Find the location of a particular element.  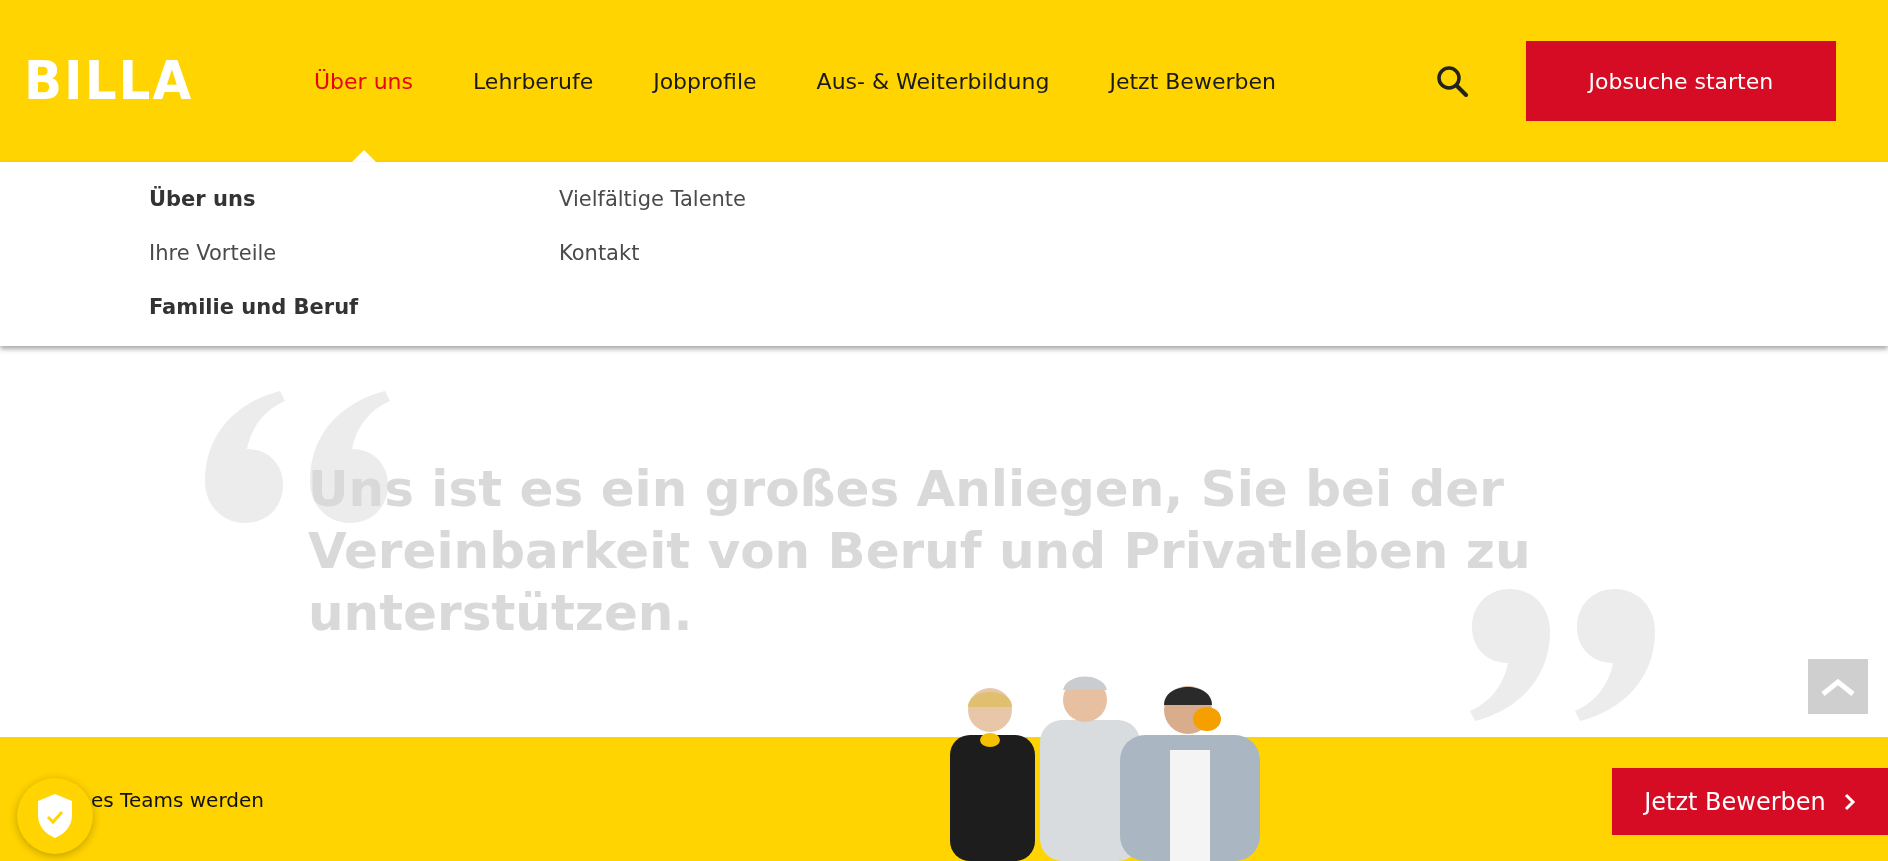

job-search-button: Jobsuche starten is located at coordinates (1680, 81).